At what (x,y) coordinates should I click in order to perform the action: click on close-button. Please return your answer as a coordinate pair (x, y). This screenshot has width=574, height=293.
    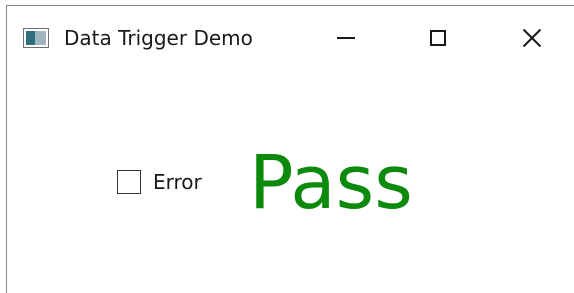
    Looking at the image, I should click on (532, 38).